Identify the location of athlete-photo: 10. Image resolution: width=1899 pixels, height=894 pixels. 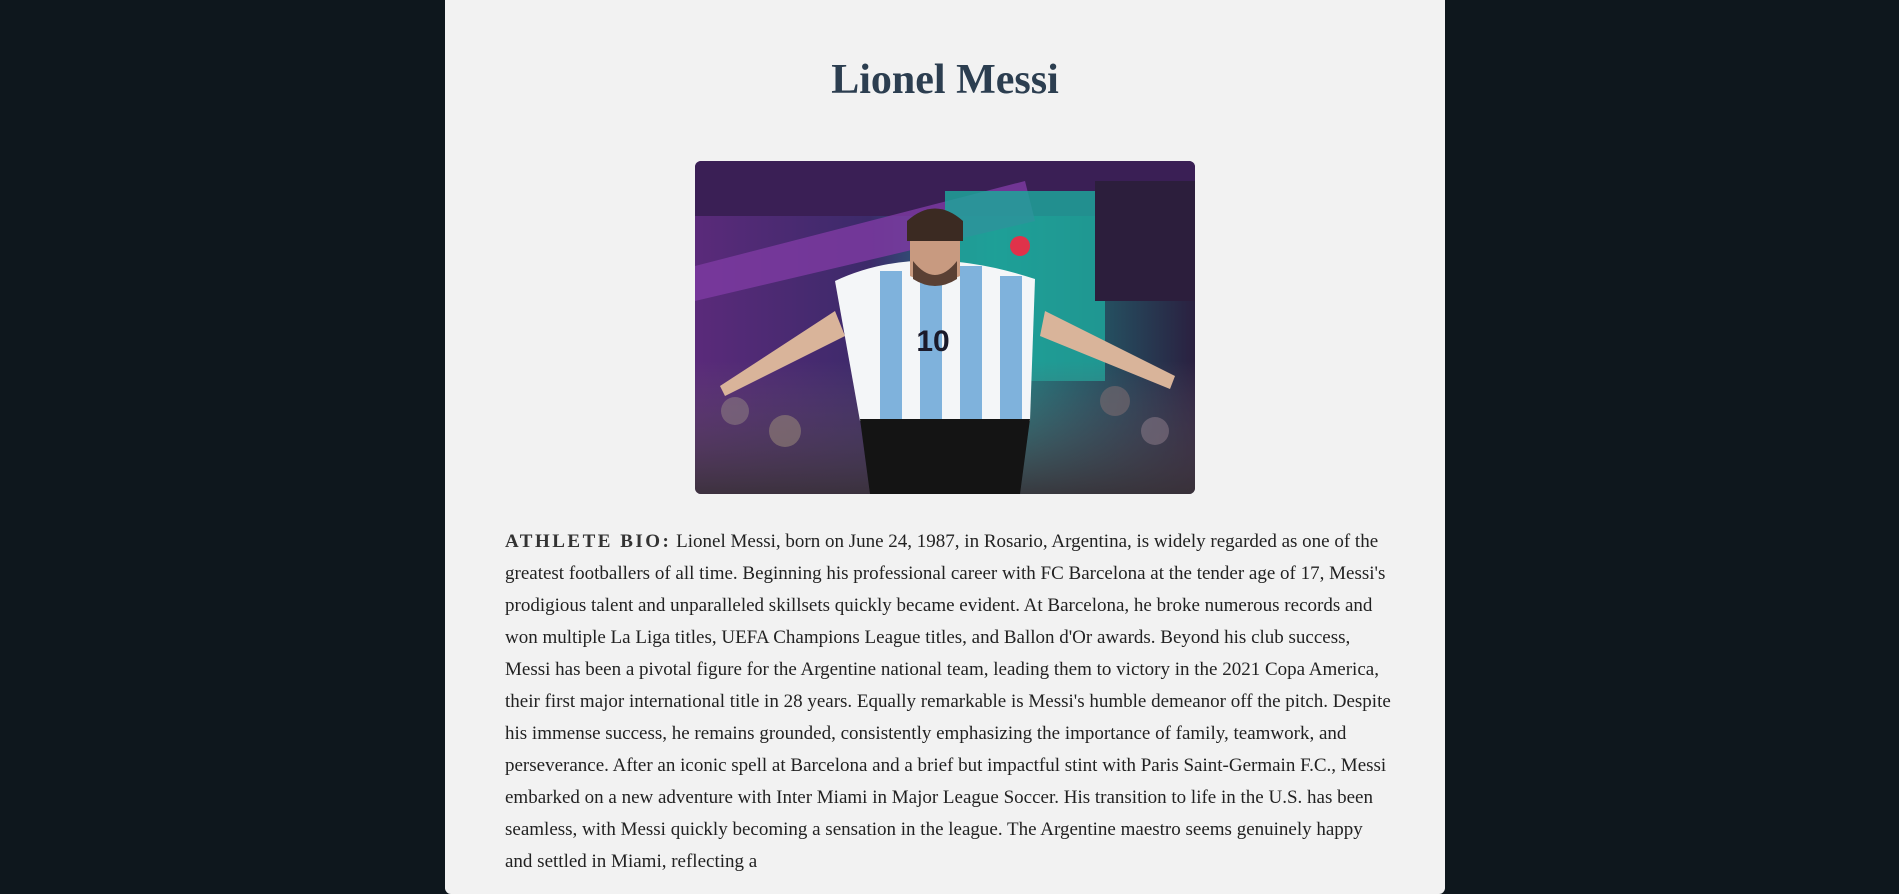
(945, 327).